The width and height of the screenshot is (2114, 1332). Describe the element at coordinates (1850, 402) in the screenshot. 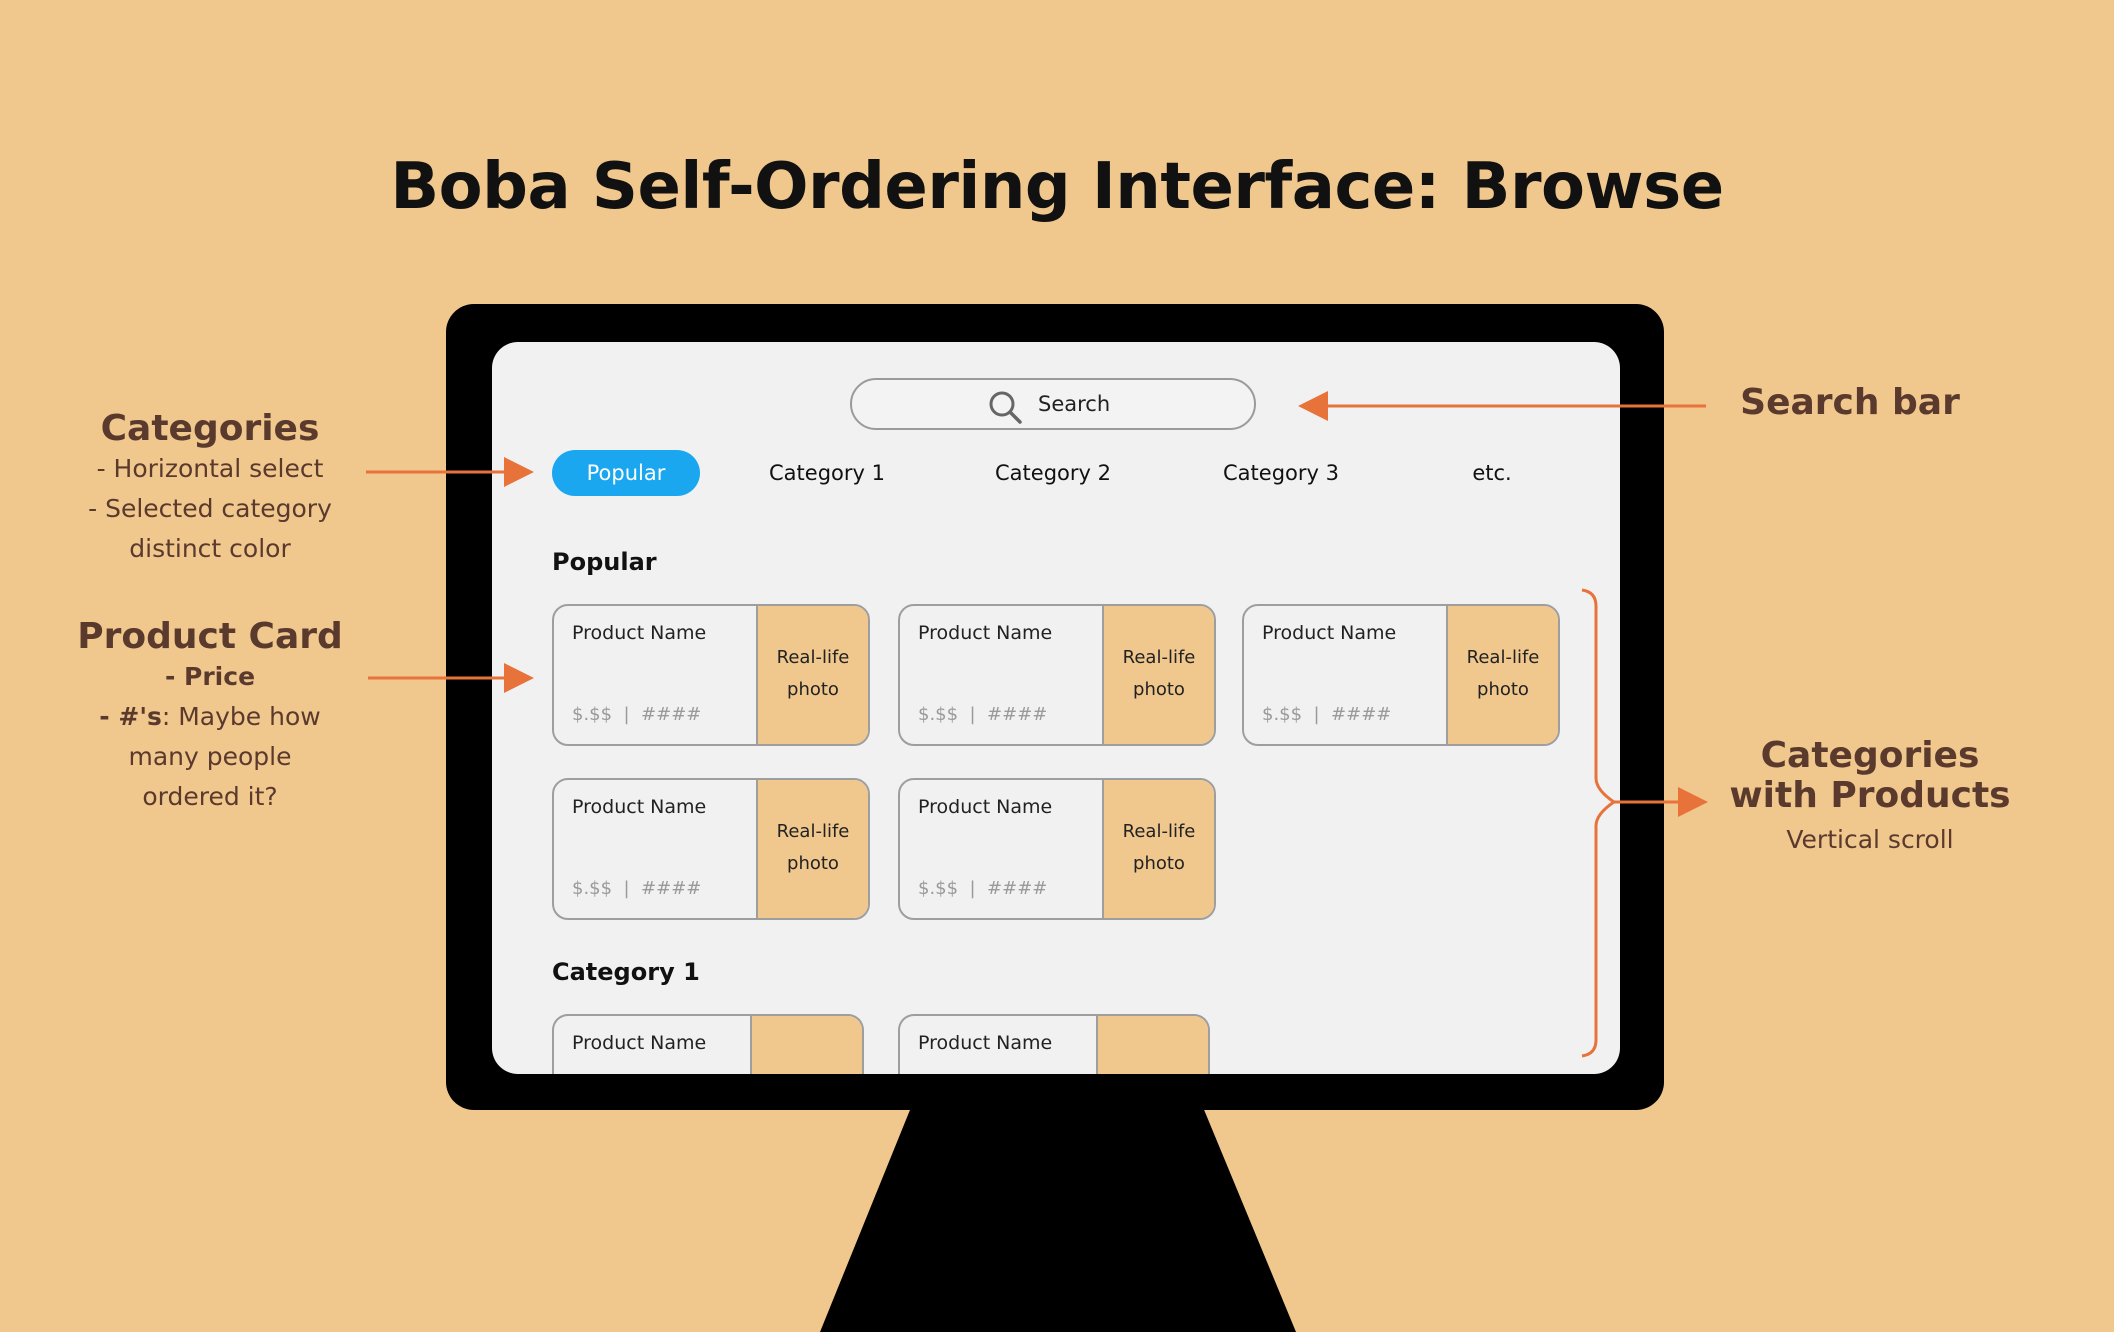

I see `annotation-search-bar: Search bar` at that location.